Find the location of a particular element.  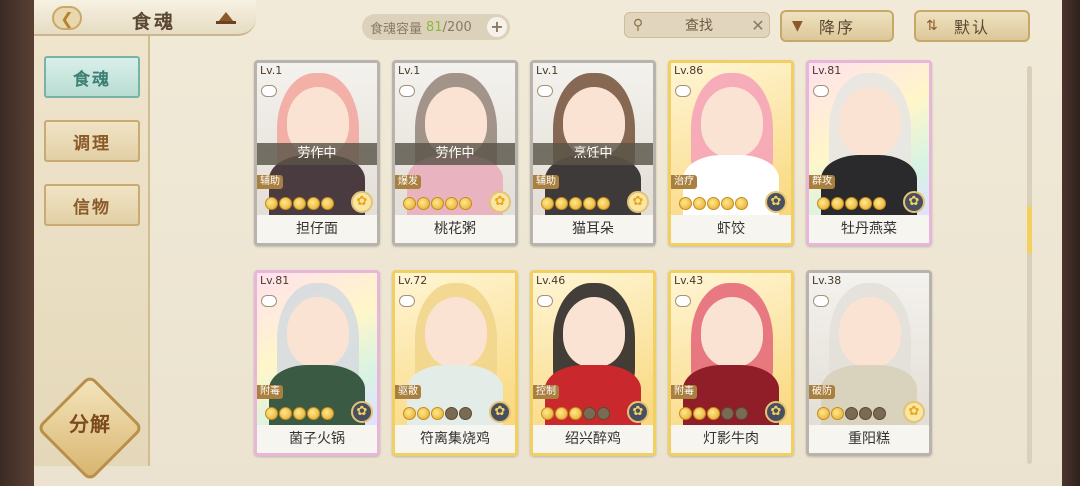

character-name: 桃花粥 is located at coordinates (455, 229).